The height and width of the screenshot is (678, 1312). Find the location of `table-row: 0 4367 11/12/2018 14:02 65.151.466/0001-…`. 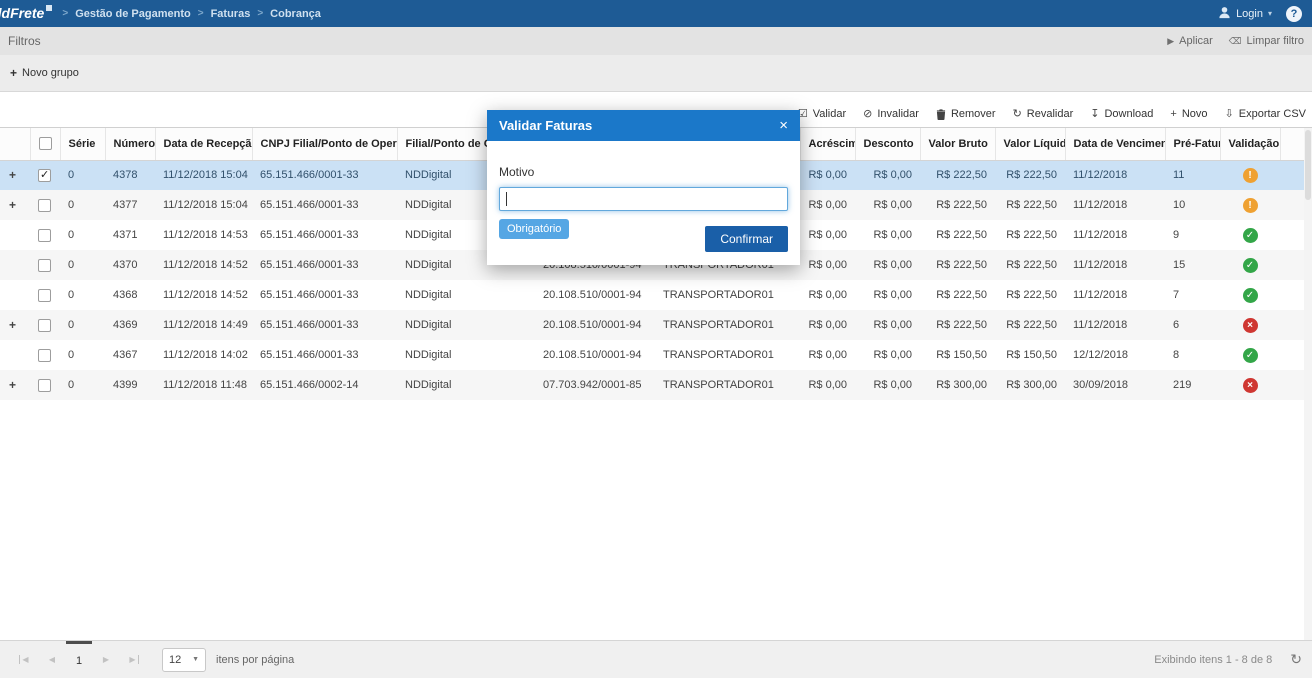

table-row: 0 4367 11/12/2018 14:02 65.151.466/0001-… is located at coordinates (652, 355).